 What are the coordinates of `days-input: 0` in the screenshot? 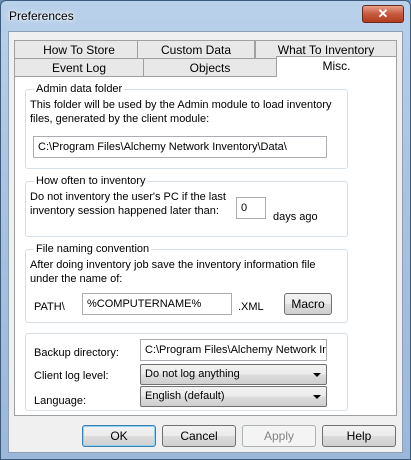 It's located at (251, 208).